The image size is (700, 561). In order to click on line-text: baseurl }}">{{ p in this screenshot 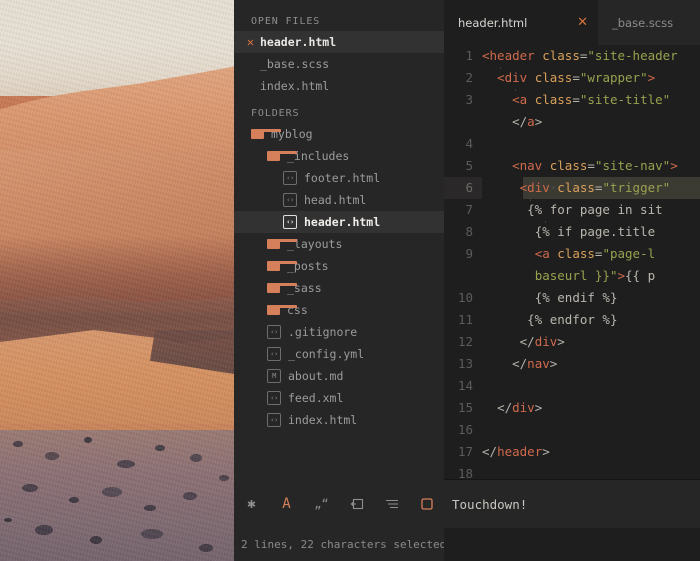, I will do `click(595, 275)`.